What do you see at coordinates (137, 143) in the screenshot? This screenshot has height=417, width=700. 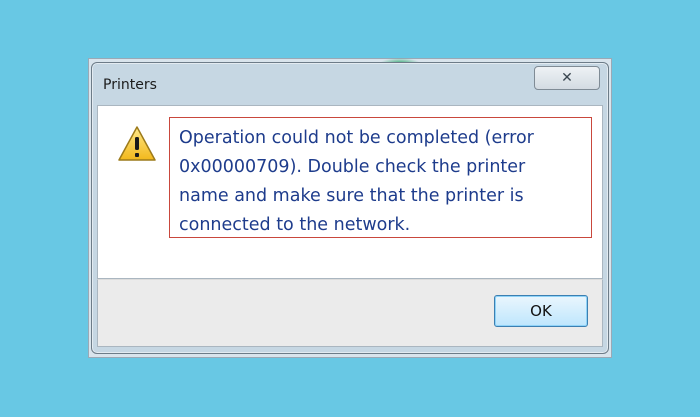 I see `warning-icon` at bounding box center [137, 143].